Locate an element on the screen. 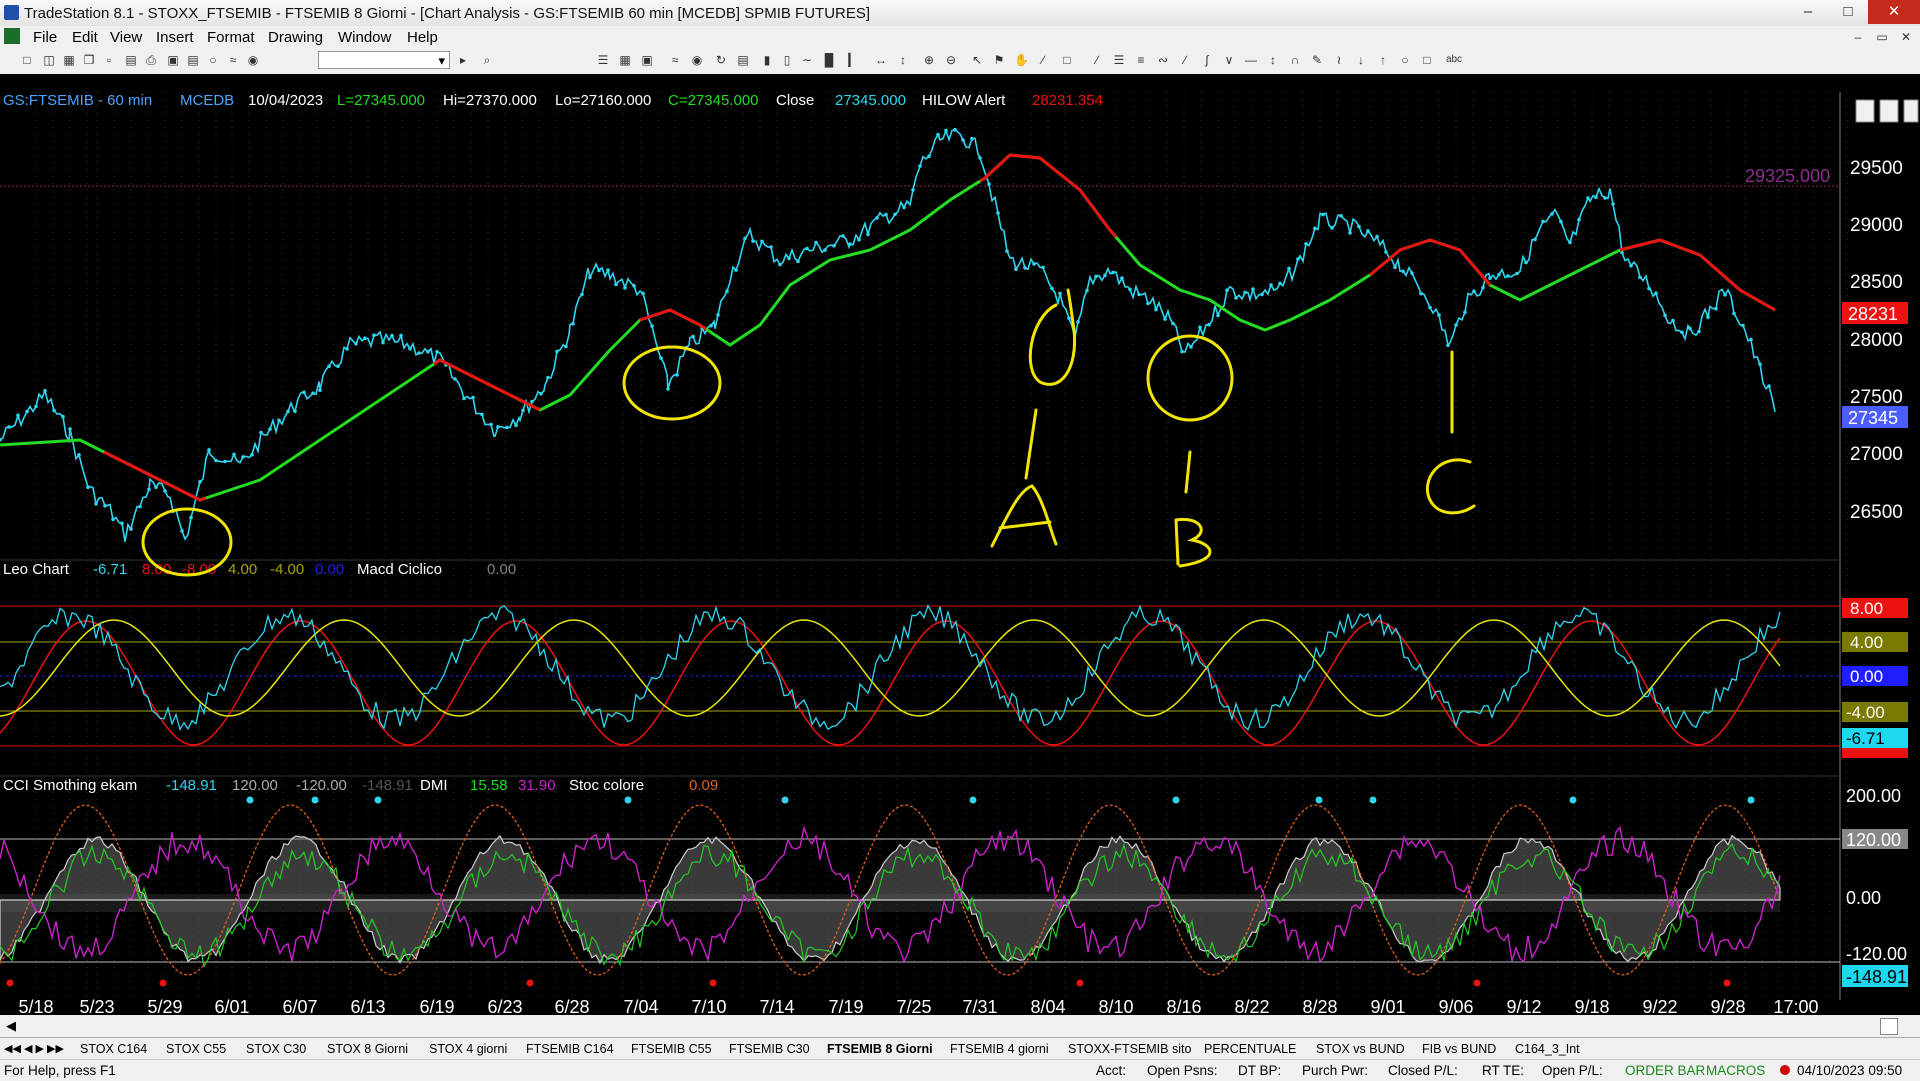 Image resolution: width=1920 pixels, height=1081 pixels. channel-icon: ∕ is located at coordinates (1097, 60).